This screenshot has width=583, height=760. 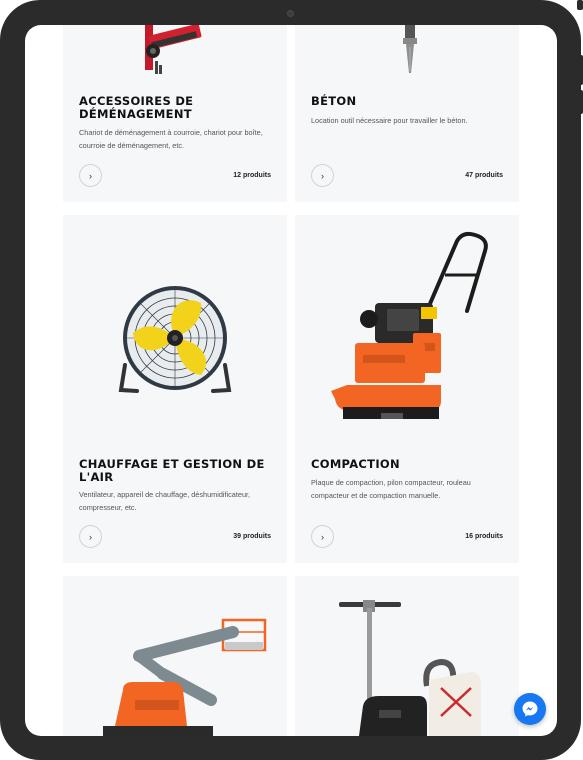 What do you see at coordinates (175, 55) in the screenshot?
I see `moving-dolly-image` at bounding box center [175, 55].